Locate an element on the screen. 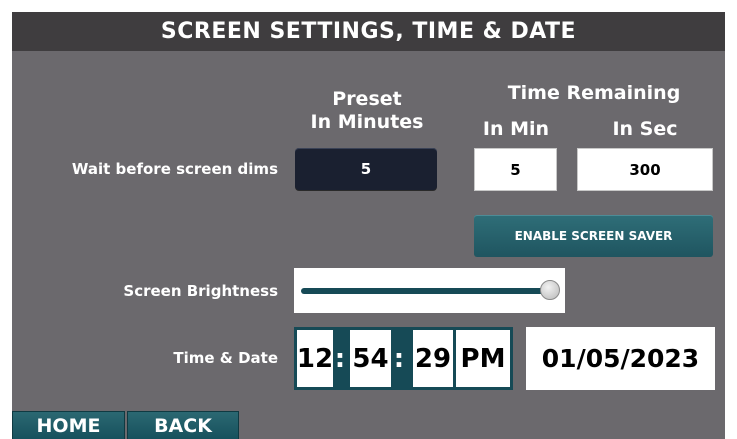 This screenshot has height=439, width=737. time-date-label: Time & Date is located at coordinates (225, 358).